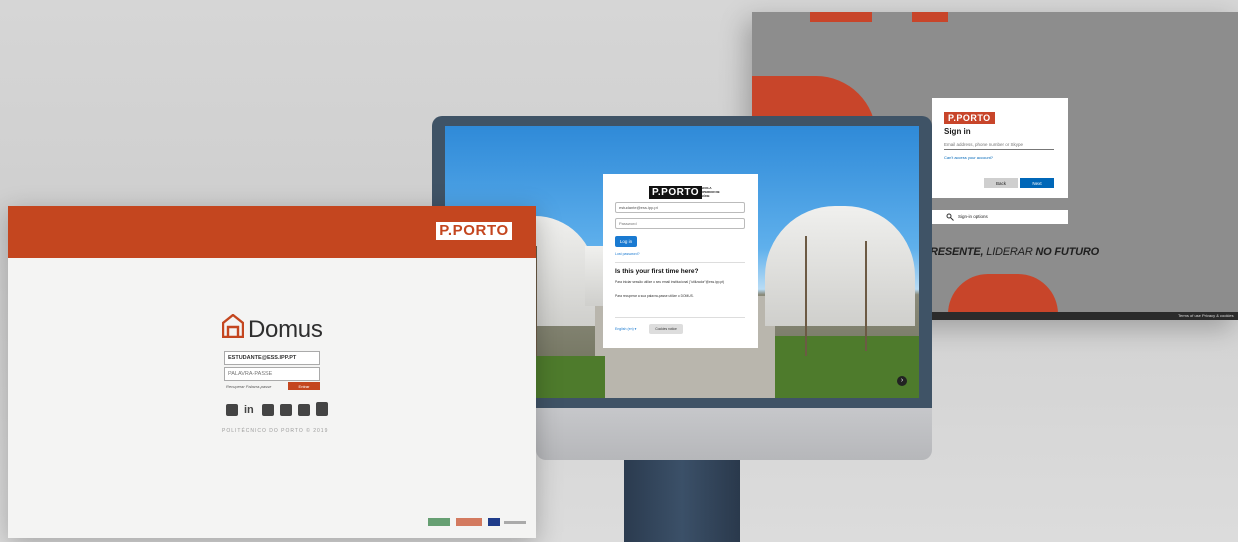 The height and width of the screenshot is (542, 1238). What do you see at coordinates (709, 192) in the screenshot?
I see `school-name: ESCOLA SUPERIOR DE SAÚDE` at bounding box center [709, 192].